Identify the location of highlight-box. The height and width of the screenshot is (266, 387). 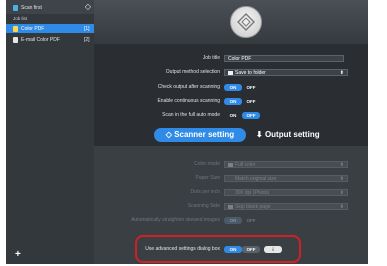
(218, 249).